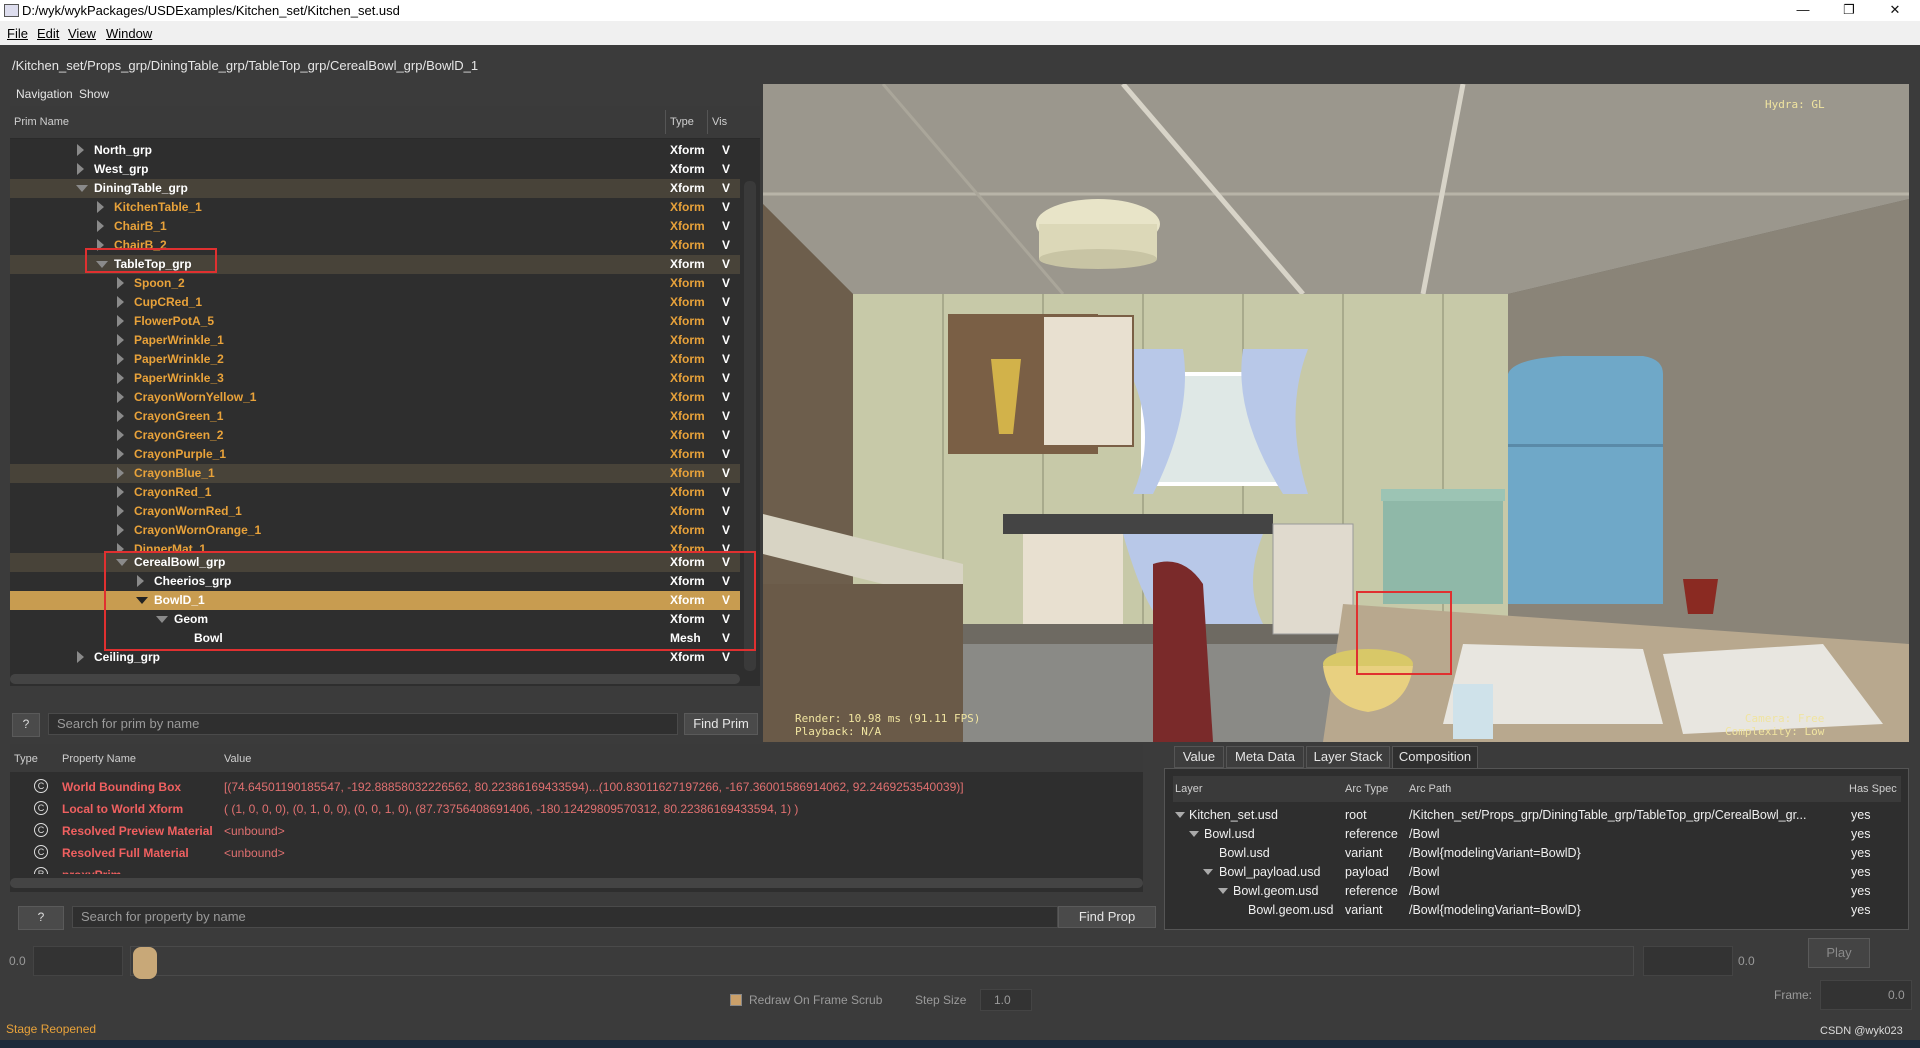 This screenshot has width=1920, height=1048. What do you see at coordinates (1348, 757) in the screenshot?
I see `tab-layer-stack: Layer Stack` at bounding box center [1348, 757].